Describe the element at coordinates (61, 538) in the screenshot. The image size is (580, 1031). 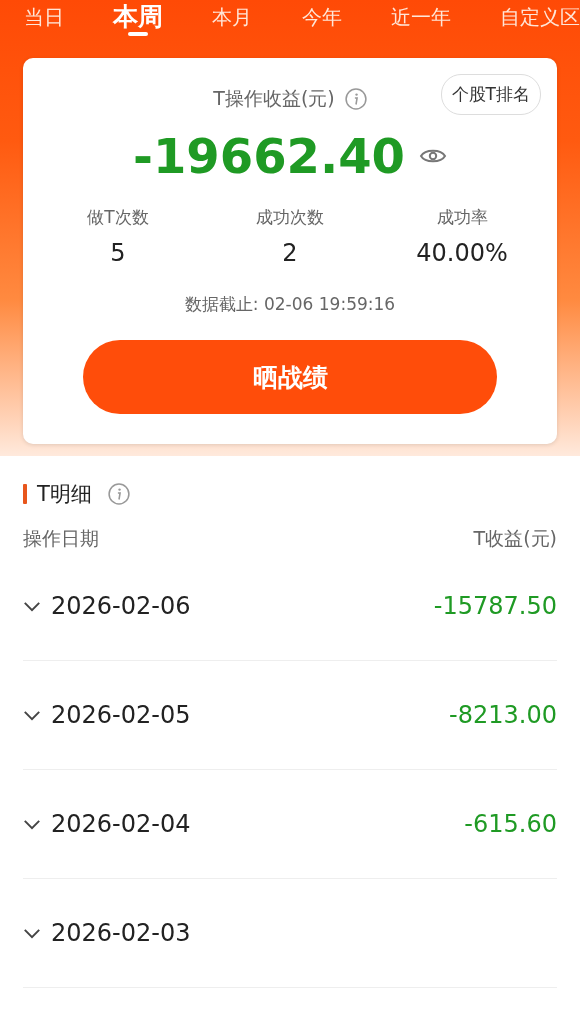
I see `column-header: 操作日期` at that location.